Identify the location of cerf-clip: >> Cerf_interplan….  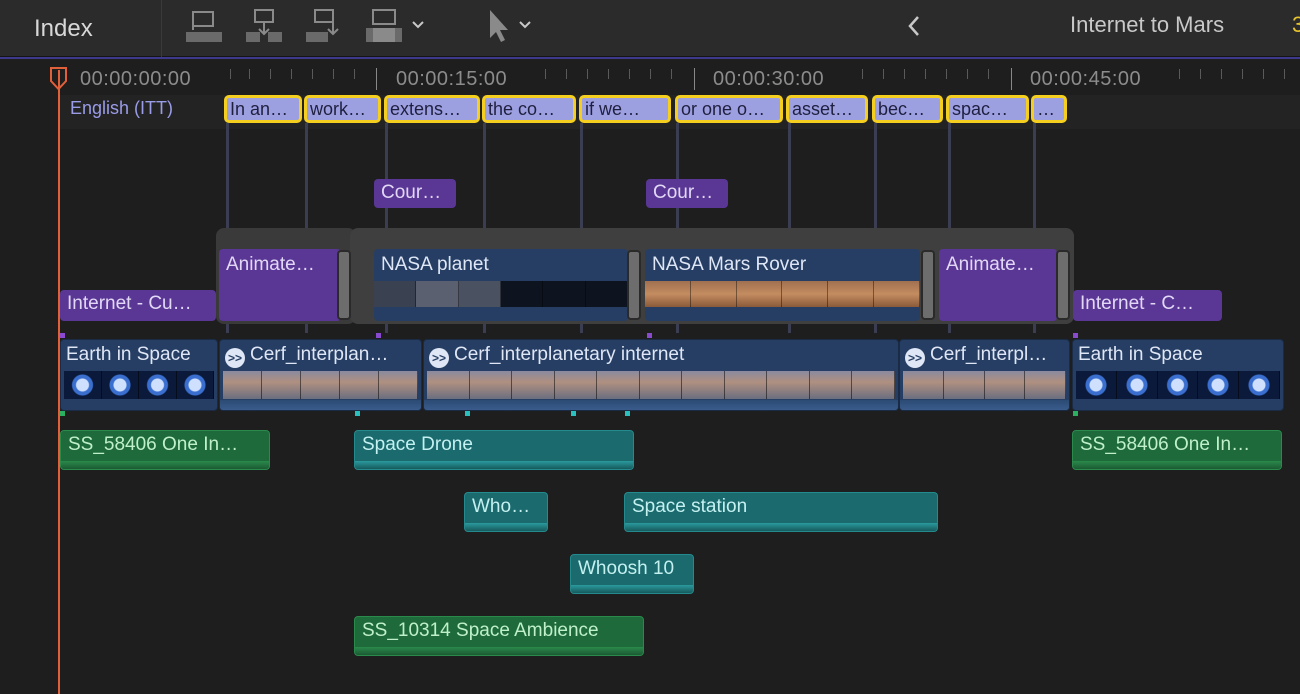
(320, 375).